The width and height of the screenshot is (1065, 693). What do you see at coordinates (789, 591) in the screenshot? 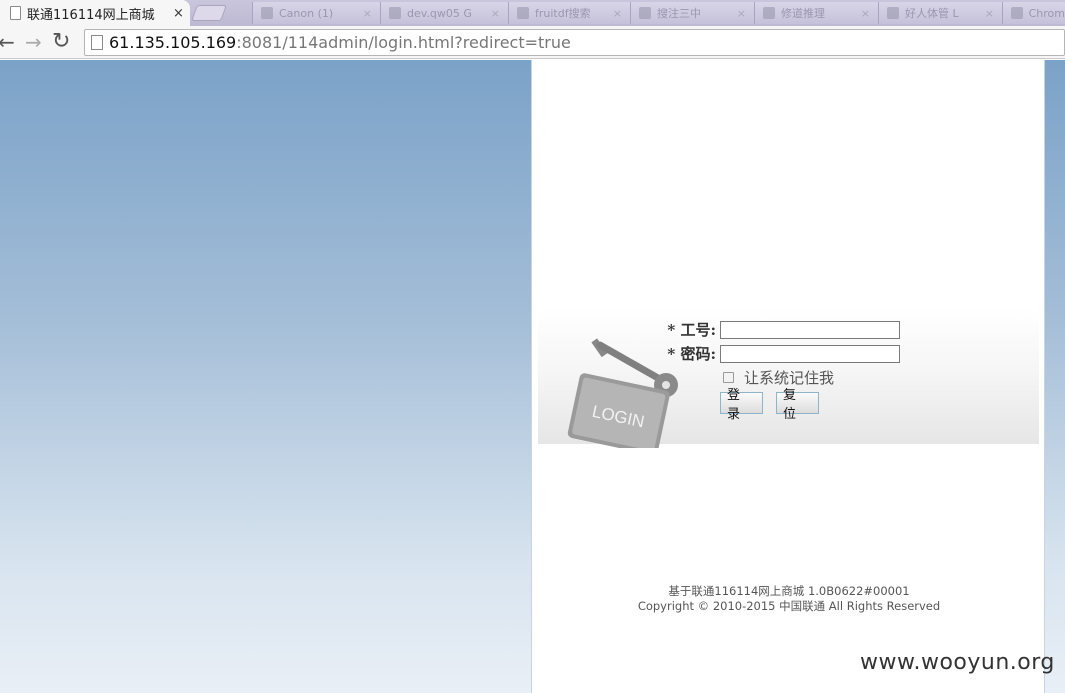
I see `footer-version: 基于联通116114网上商城 1.0B0622#00001` at bounding box center [789, 591].